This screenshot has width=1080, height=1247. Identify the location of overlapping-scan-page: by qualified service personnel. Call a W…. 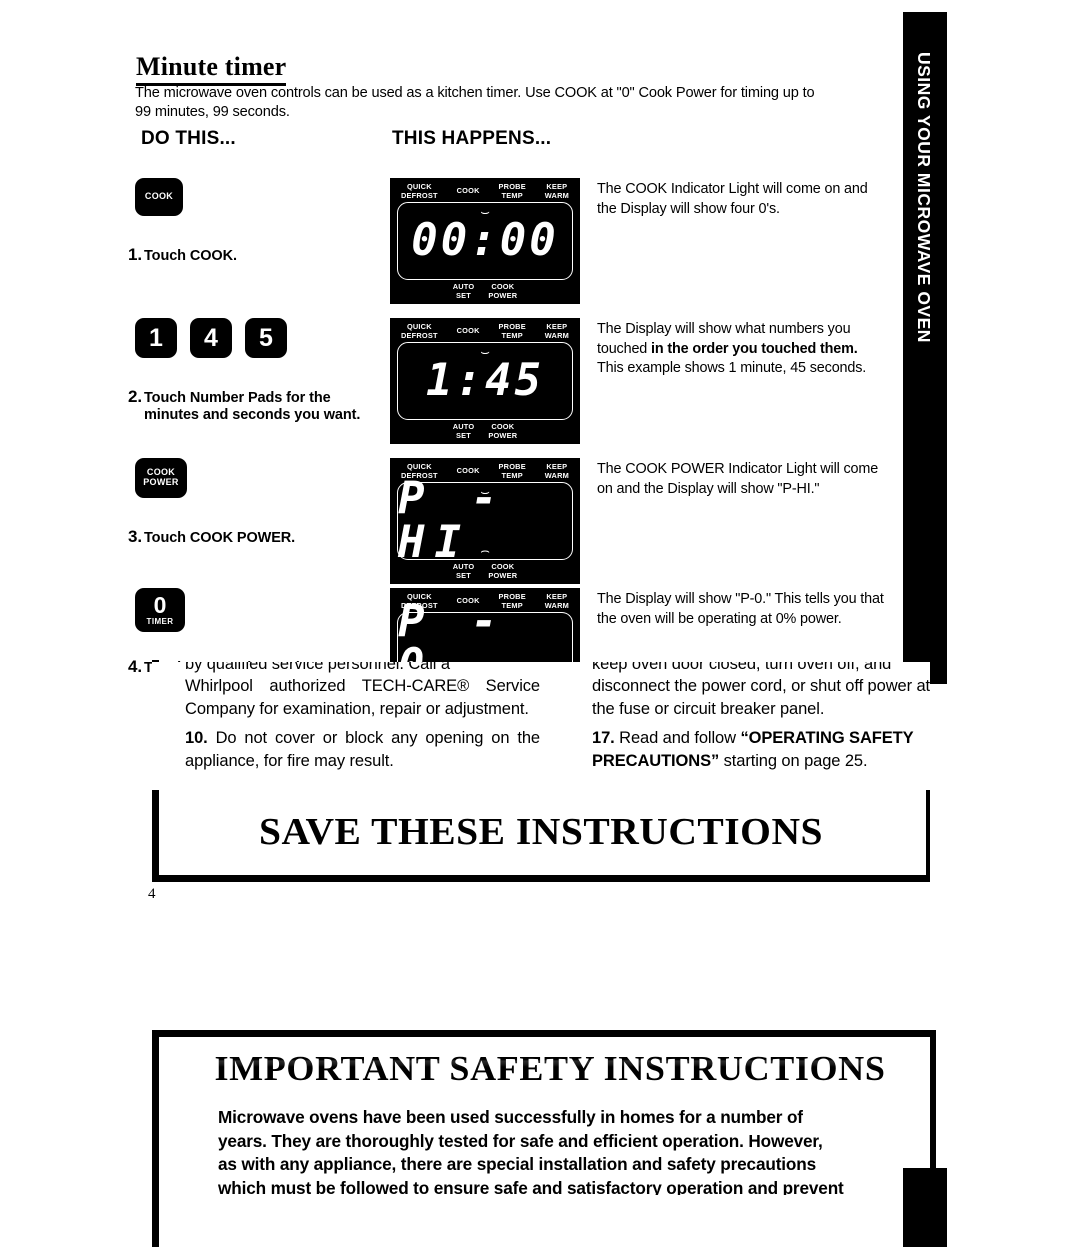
(541, 726).